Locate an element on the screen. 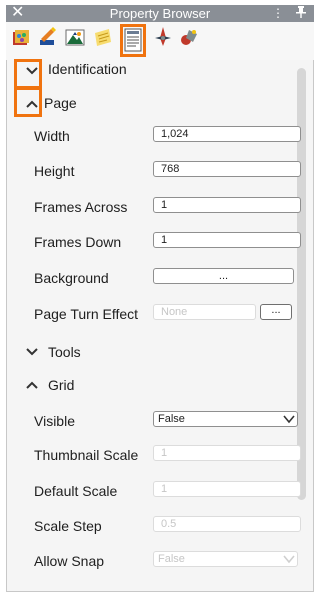 The height and width of the screenshot is (595, 320). property-label: Background is located at coordinates (71, 278).